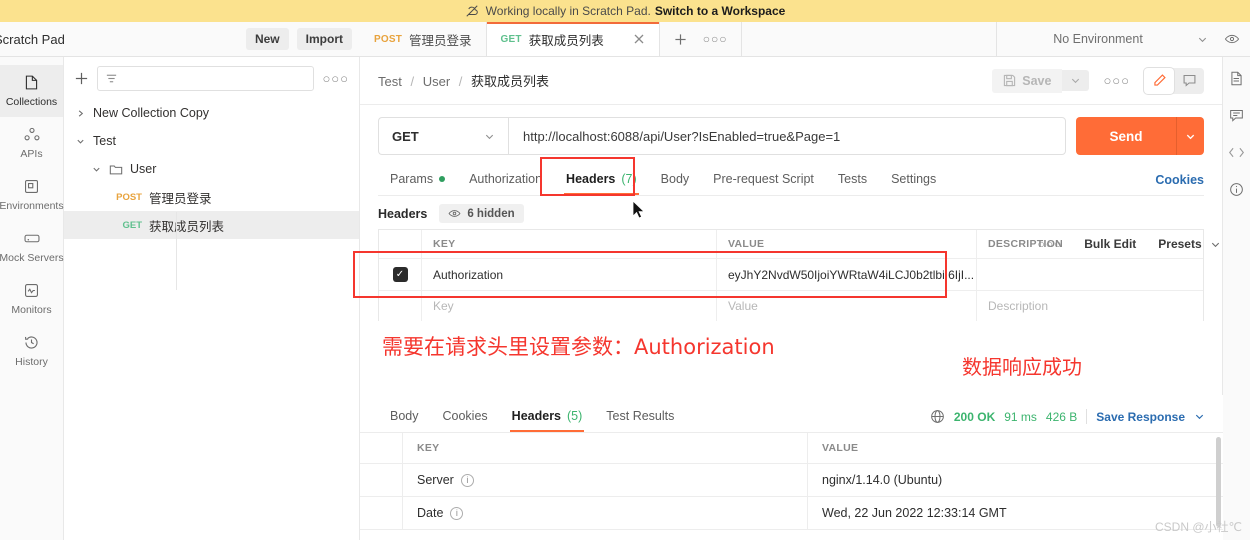  I want to click on search-input, so click(206, 78).